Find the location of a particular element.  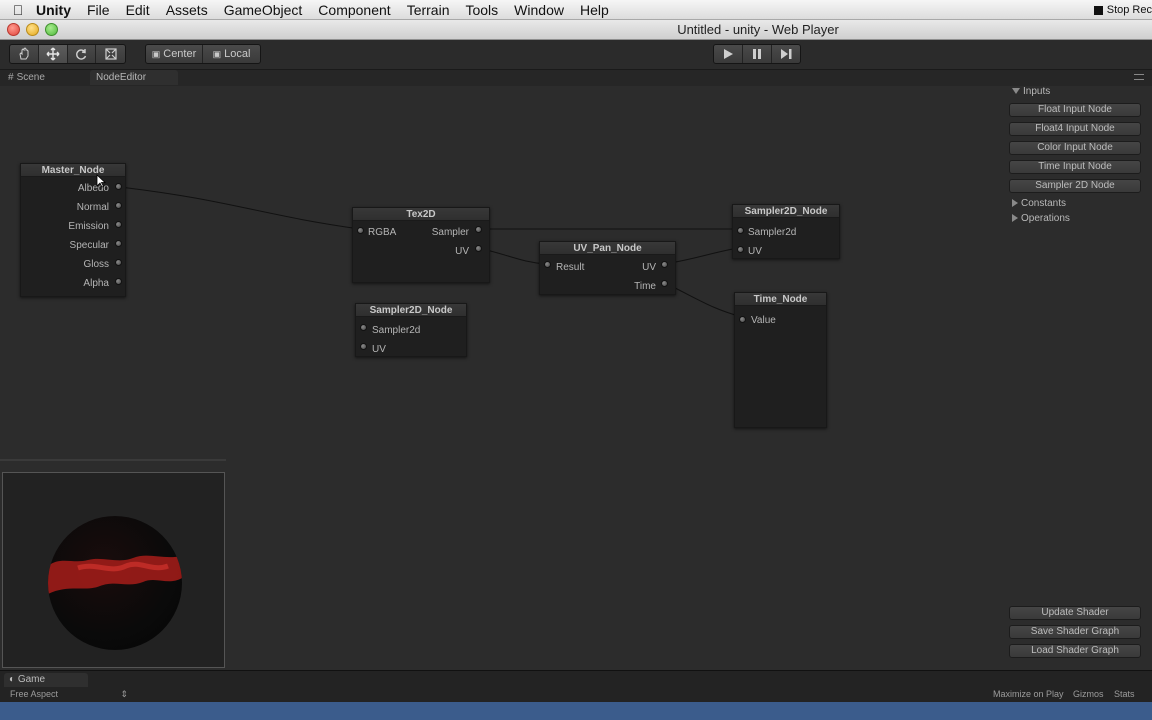

menu-edit: Edit is located at coordinates (138, 10).